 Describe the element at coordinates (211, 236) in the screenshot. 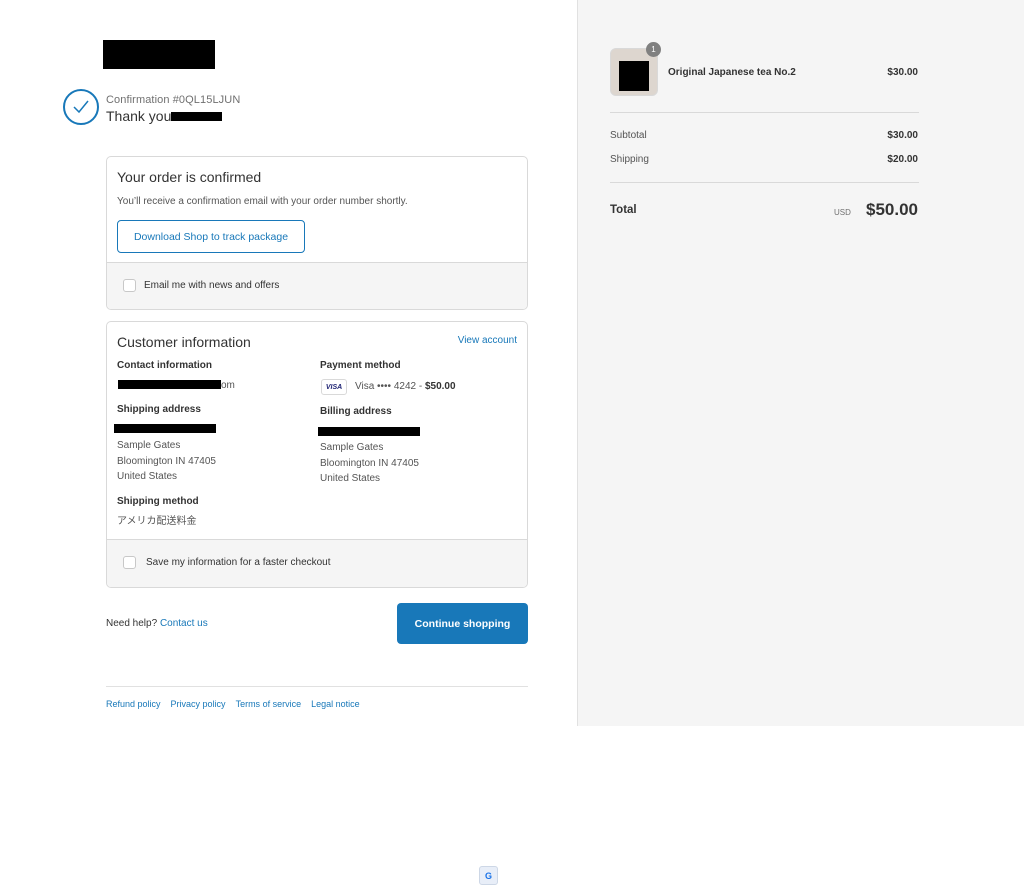

I see `download-shop-button: Download Shop to track package` at that location.